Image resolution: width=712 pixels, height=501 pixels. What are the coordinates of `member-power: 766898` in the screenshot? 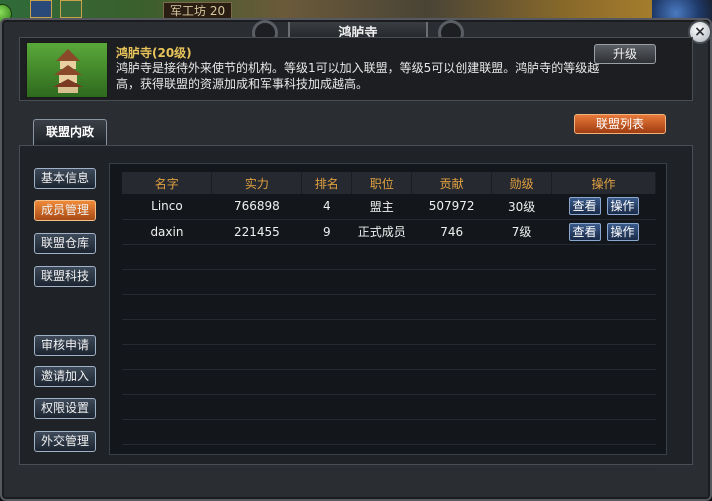 It's located at (256, 207).